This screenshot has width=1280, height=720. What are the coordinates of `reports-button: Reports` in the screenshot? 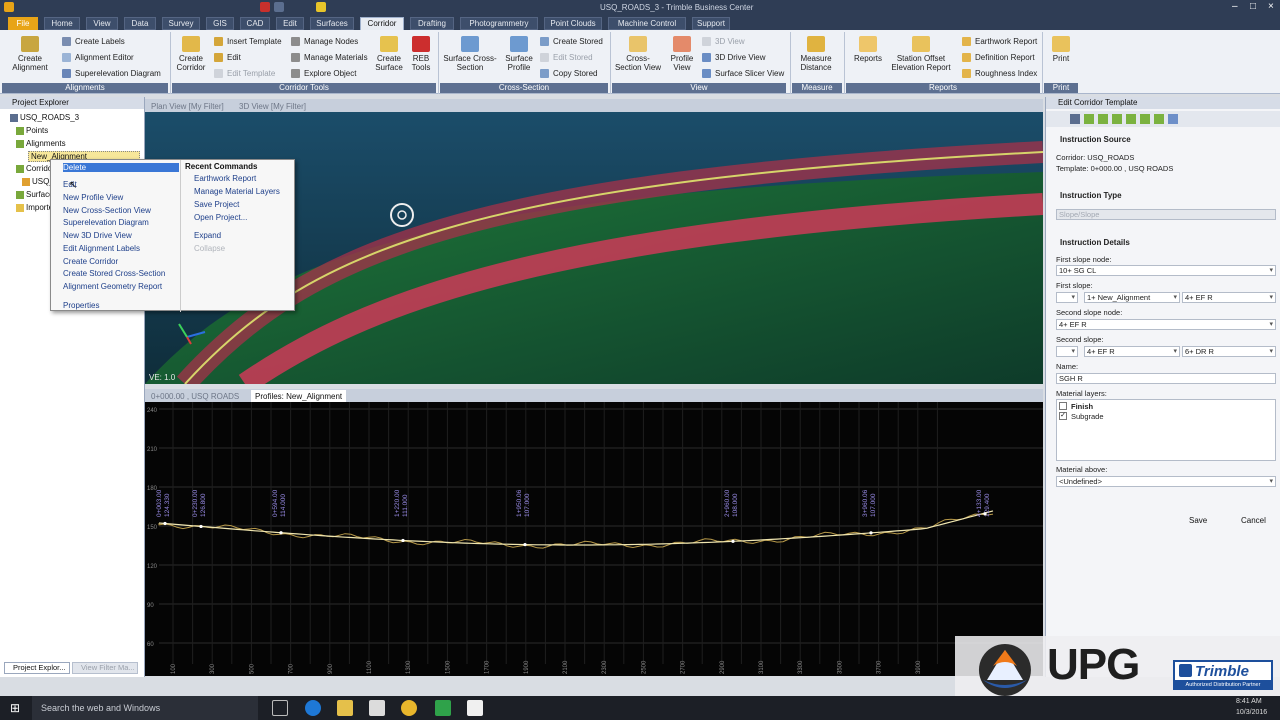 It's located at (868, 49).